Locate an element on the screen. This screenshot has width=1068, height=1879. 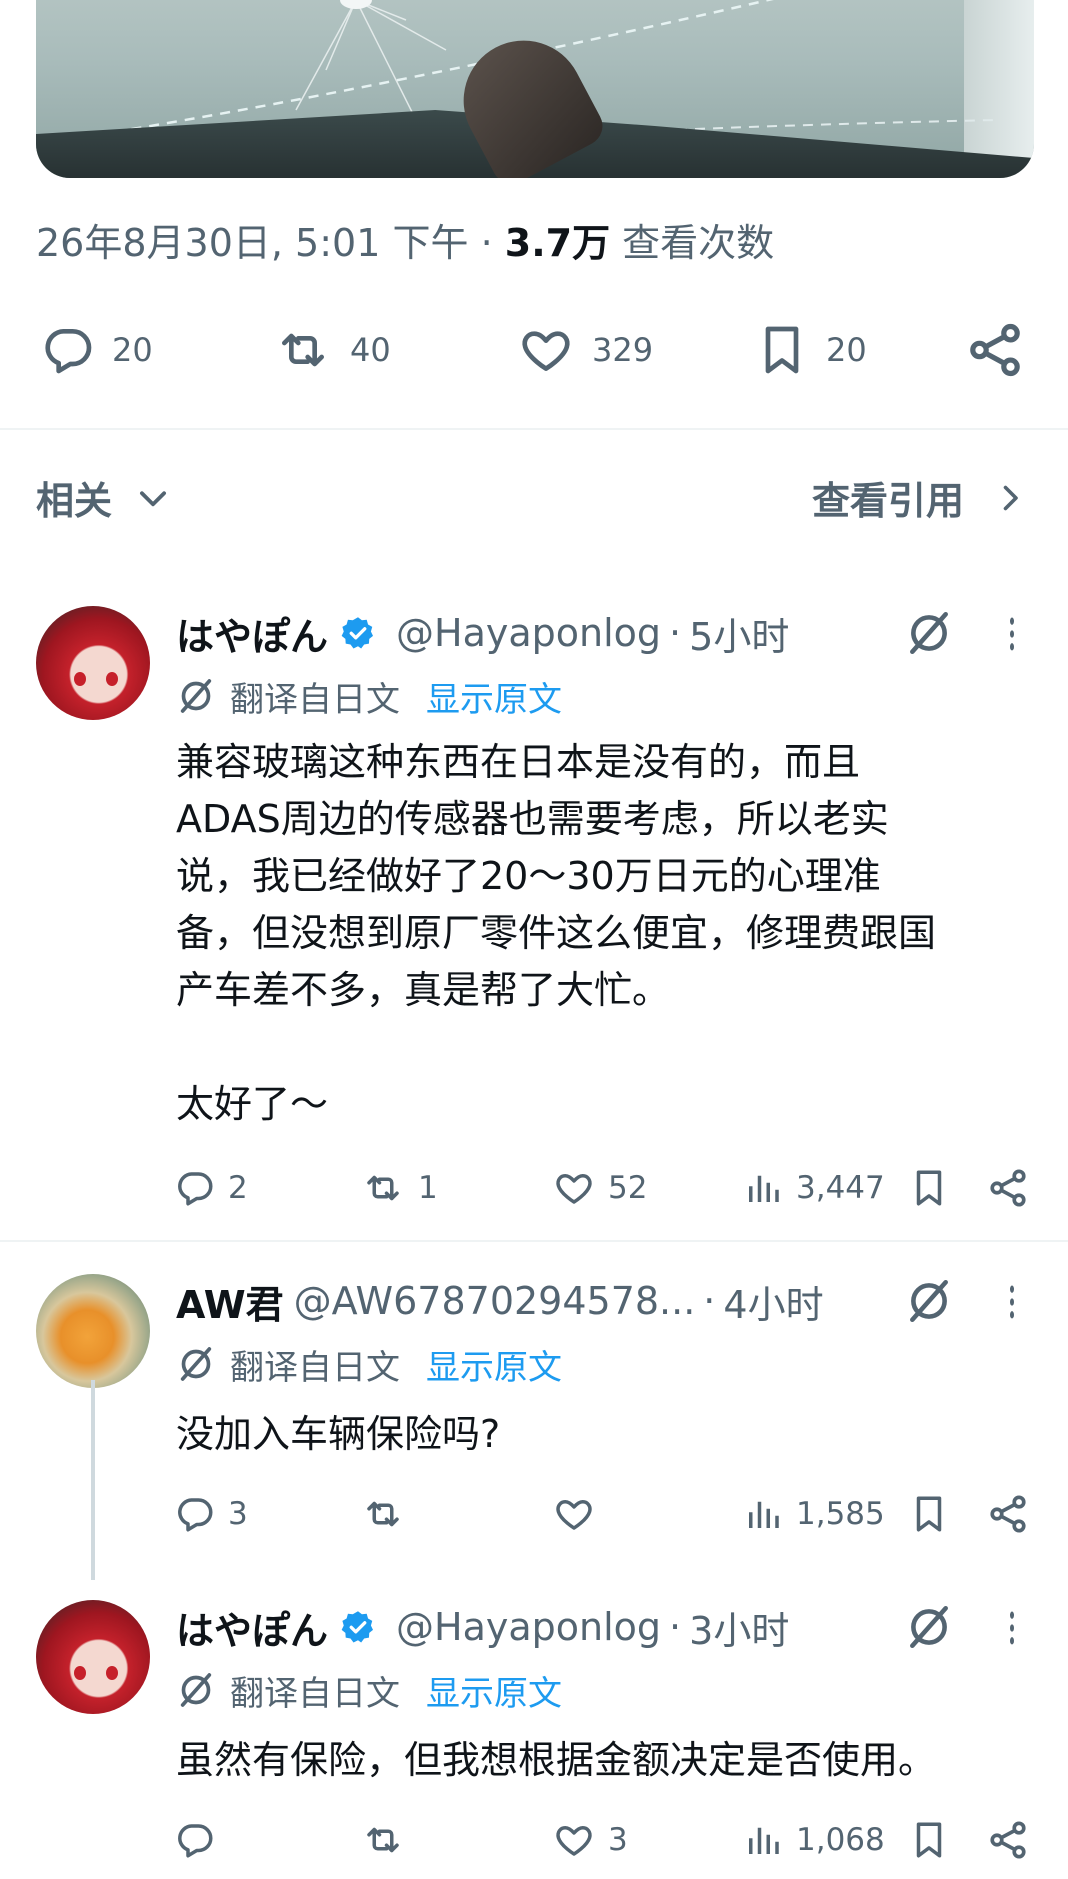
related-dropdown: 相关 is located at coordinates (104, 497).